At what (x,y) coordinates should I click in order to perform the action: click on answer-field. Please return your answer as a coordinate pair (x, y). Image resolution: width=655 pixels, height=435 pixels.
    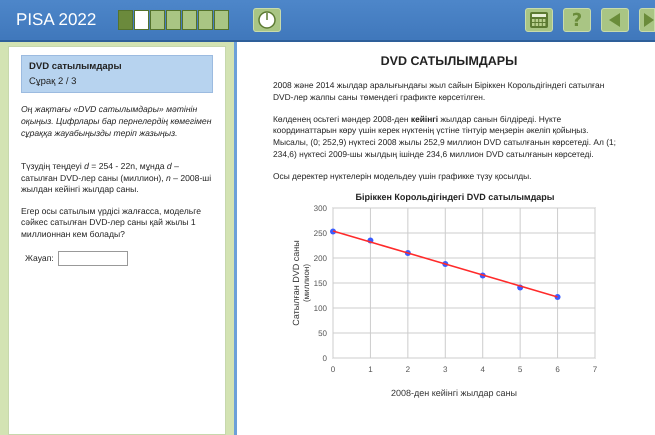
    Looking at the image, I should click on (93, 258).